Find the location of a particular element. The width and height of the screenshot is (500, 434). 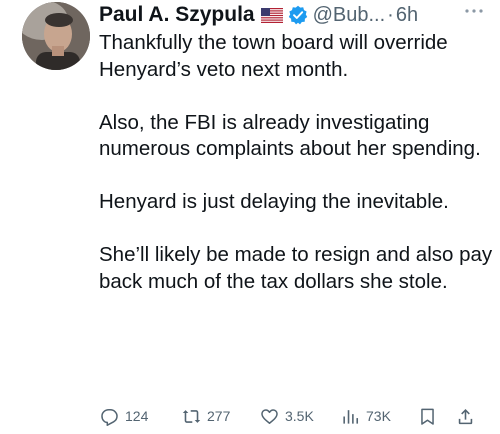

repost-button: 277 is located at coordinates (206, 416).